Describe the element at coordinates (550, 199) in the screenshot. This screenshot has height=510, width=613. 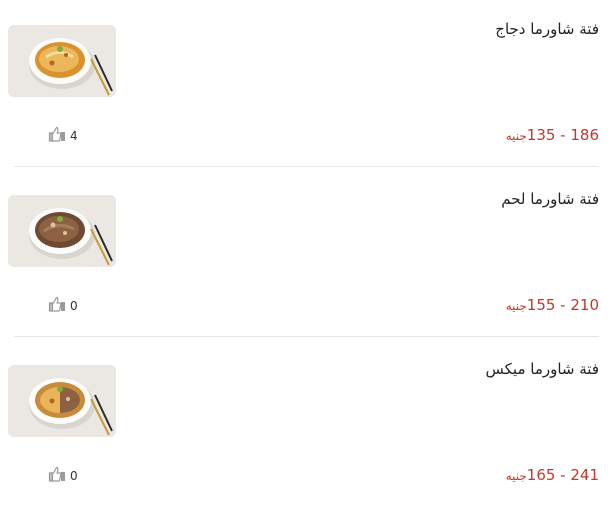
I see `menu-item-title: فتة شاورما لحم` at that location.